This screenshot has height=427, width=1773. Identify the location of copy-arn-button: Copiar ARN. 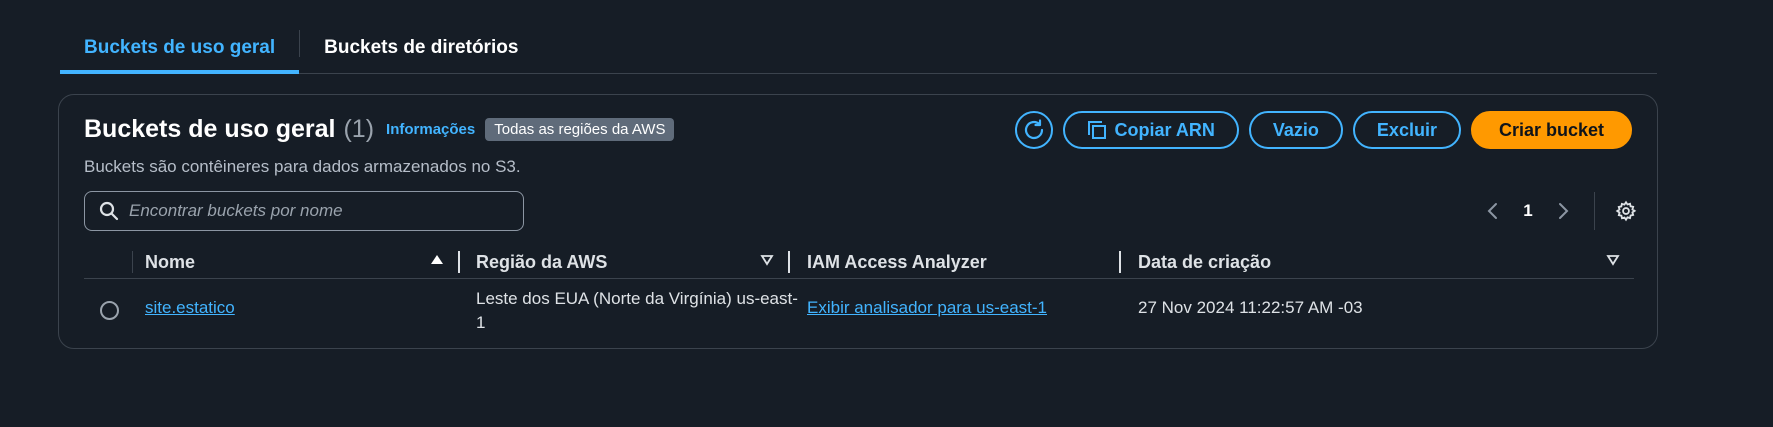
(1150, 130).